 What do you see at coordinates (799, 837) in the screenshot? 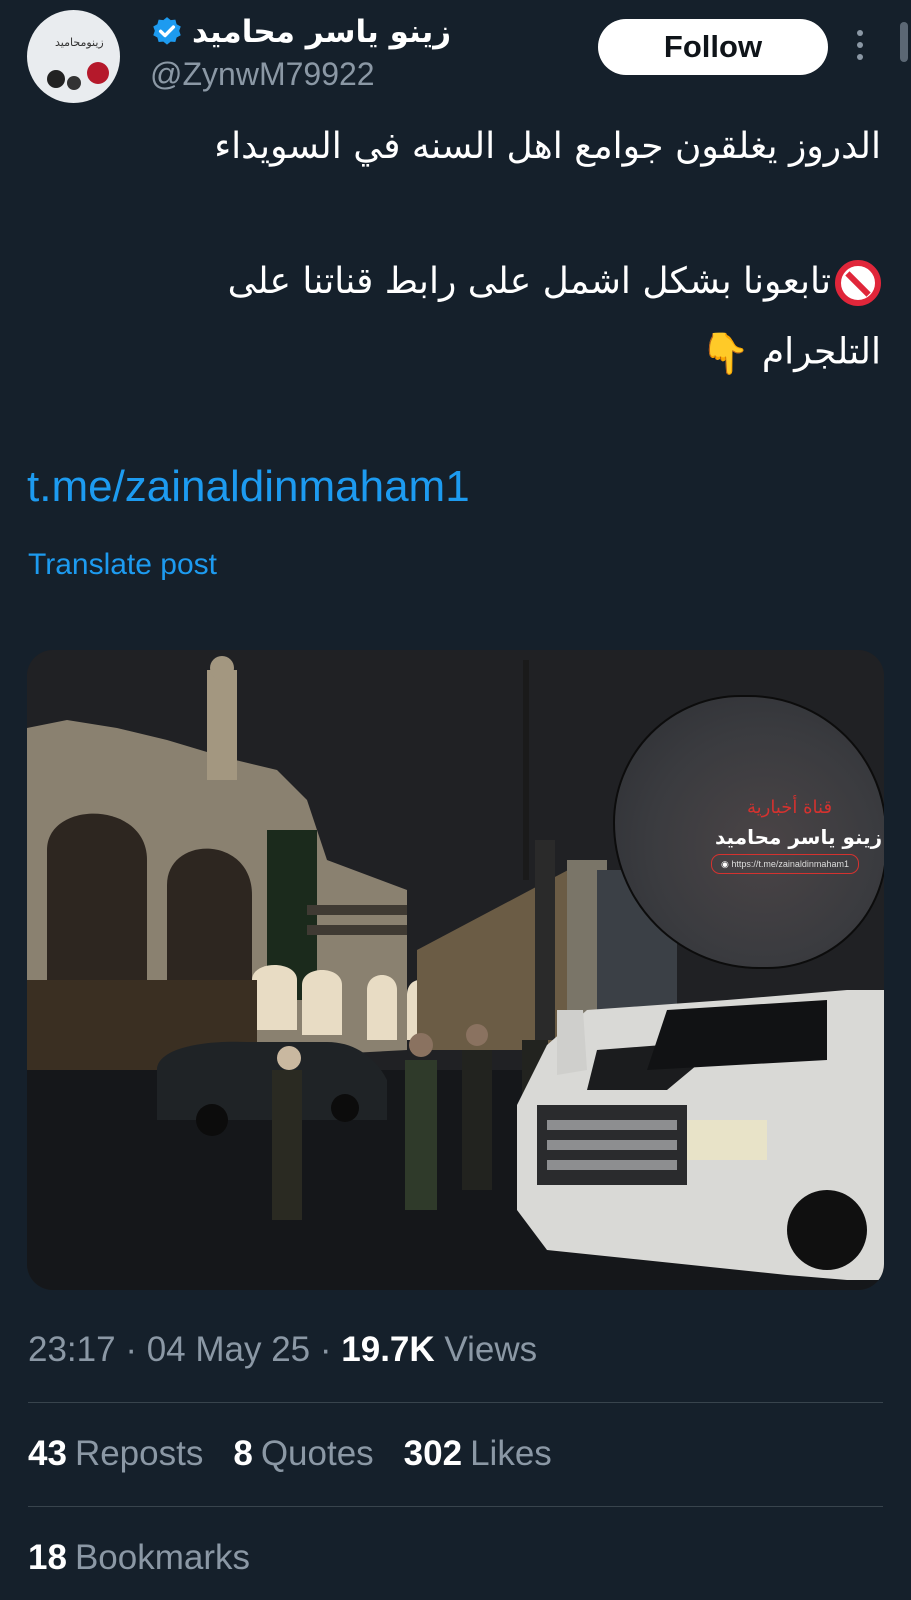
I see `watermark-name: زينو ياسر محاميد` at bounding box center [799, 837].